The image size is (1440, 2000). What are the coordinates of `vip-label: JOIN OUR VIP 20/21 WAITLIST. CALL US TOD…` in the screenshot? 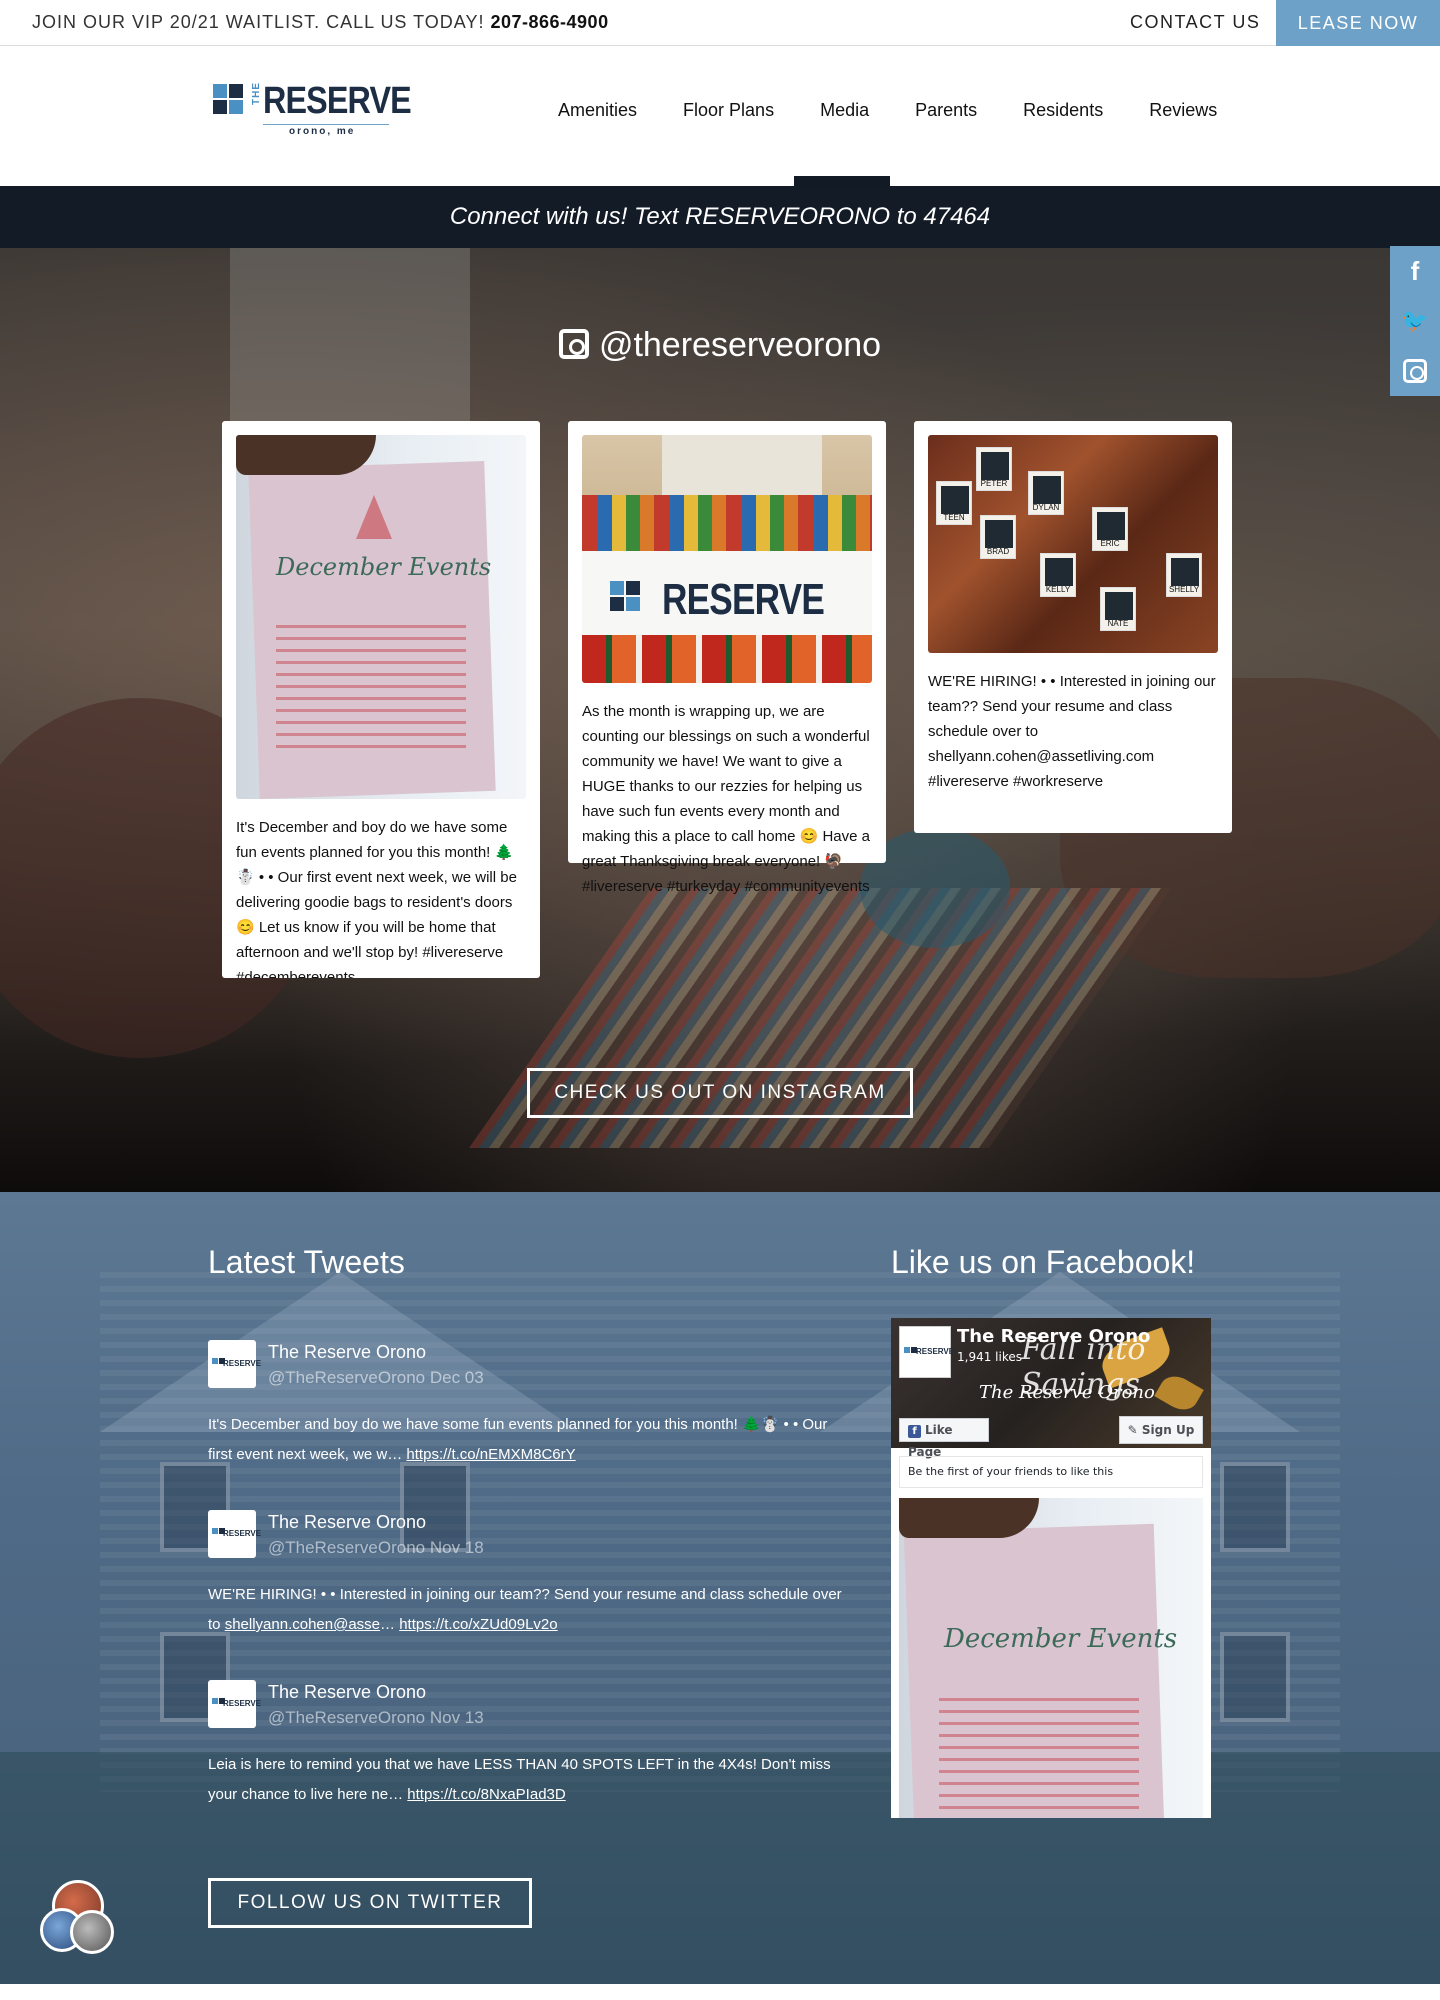 It's located at (258, 22).